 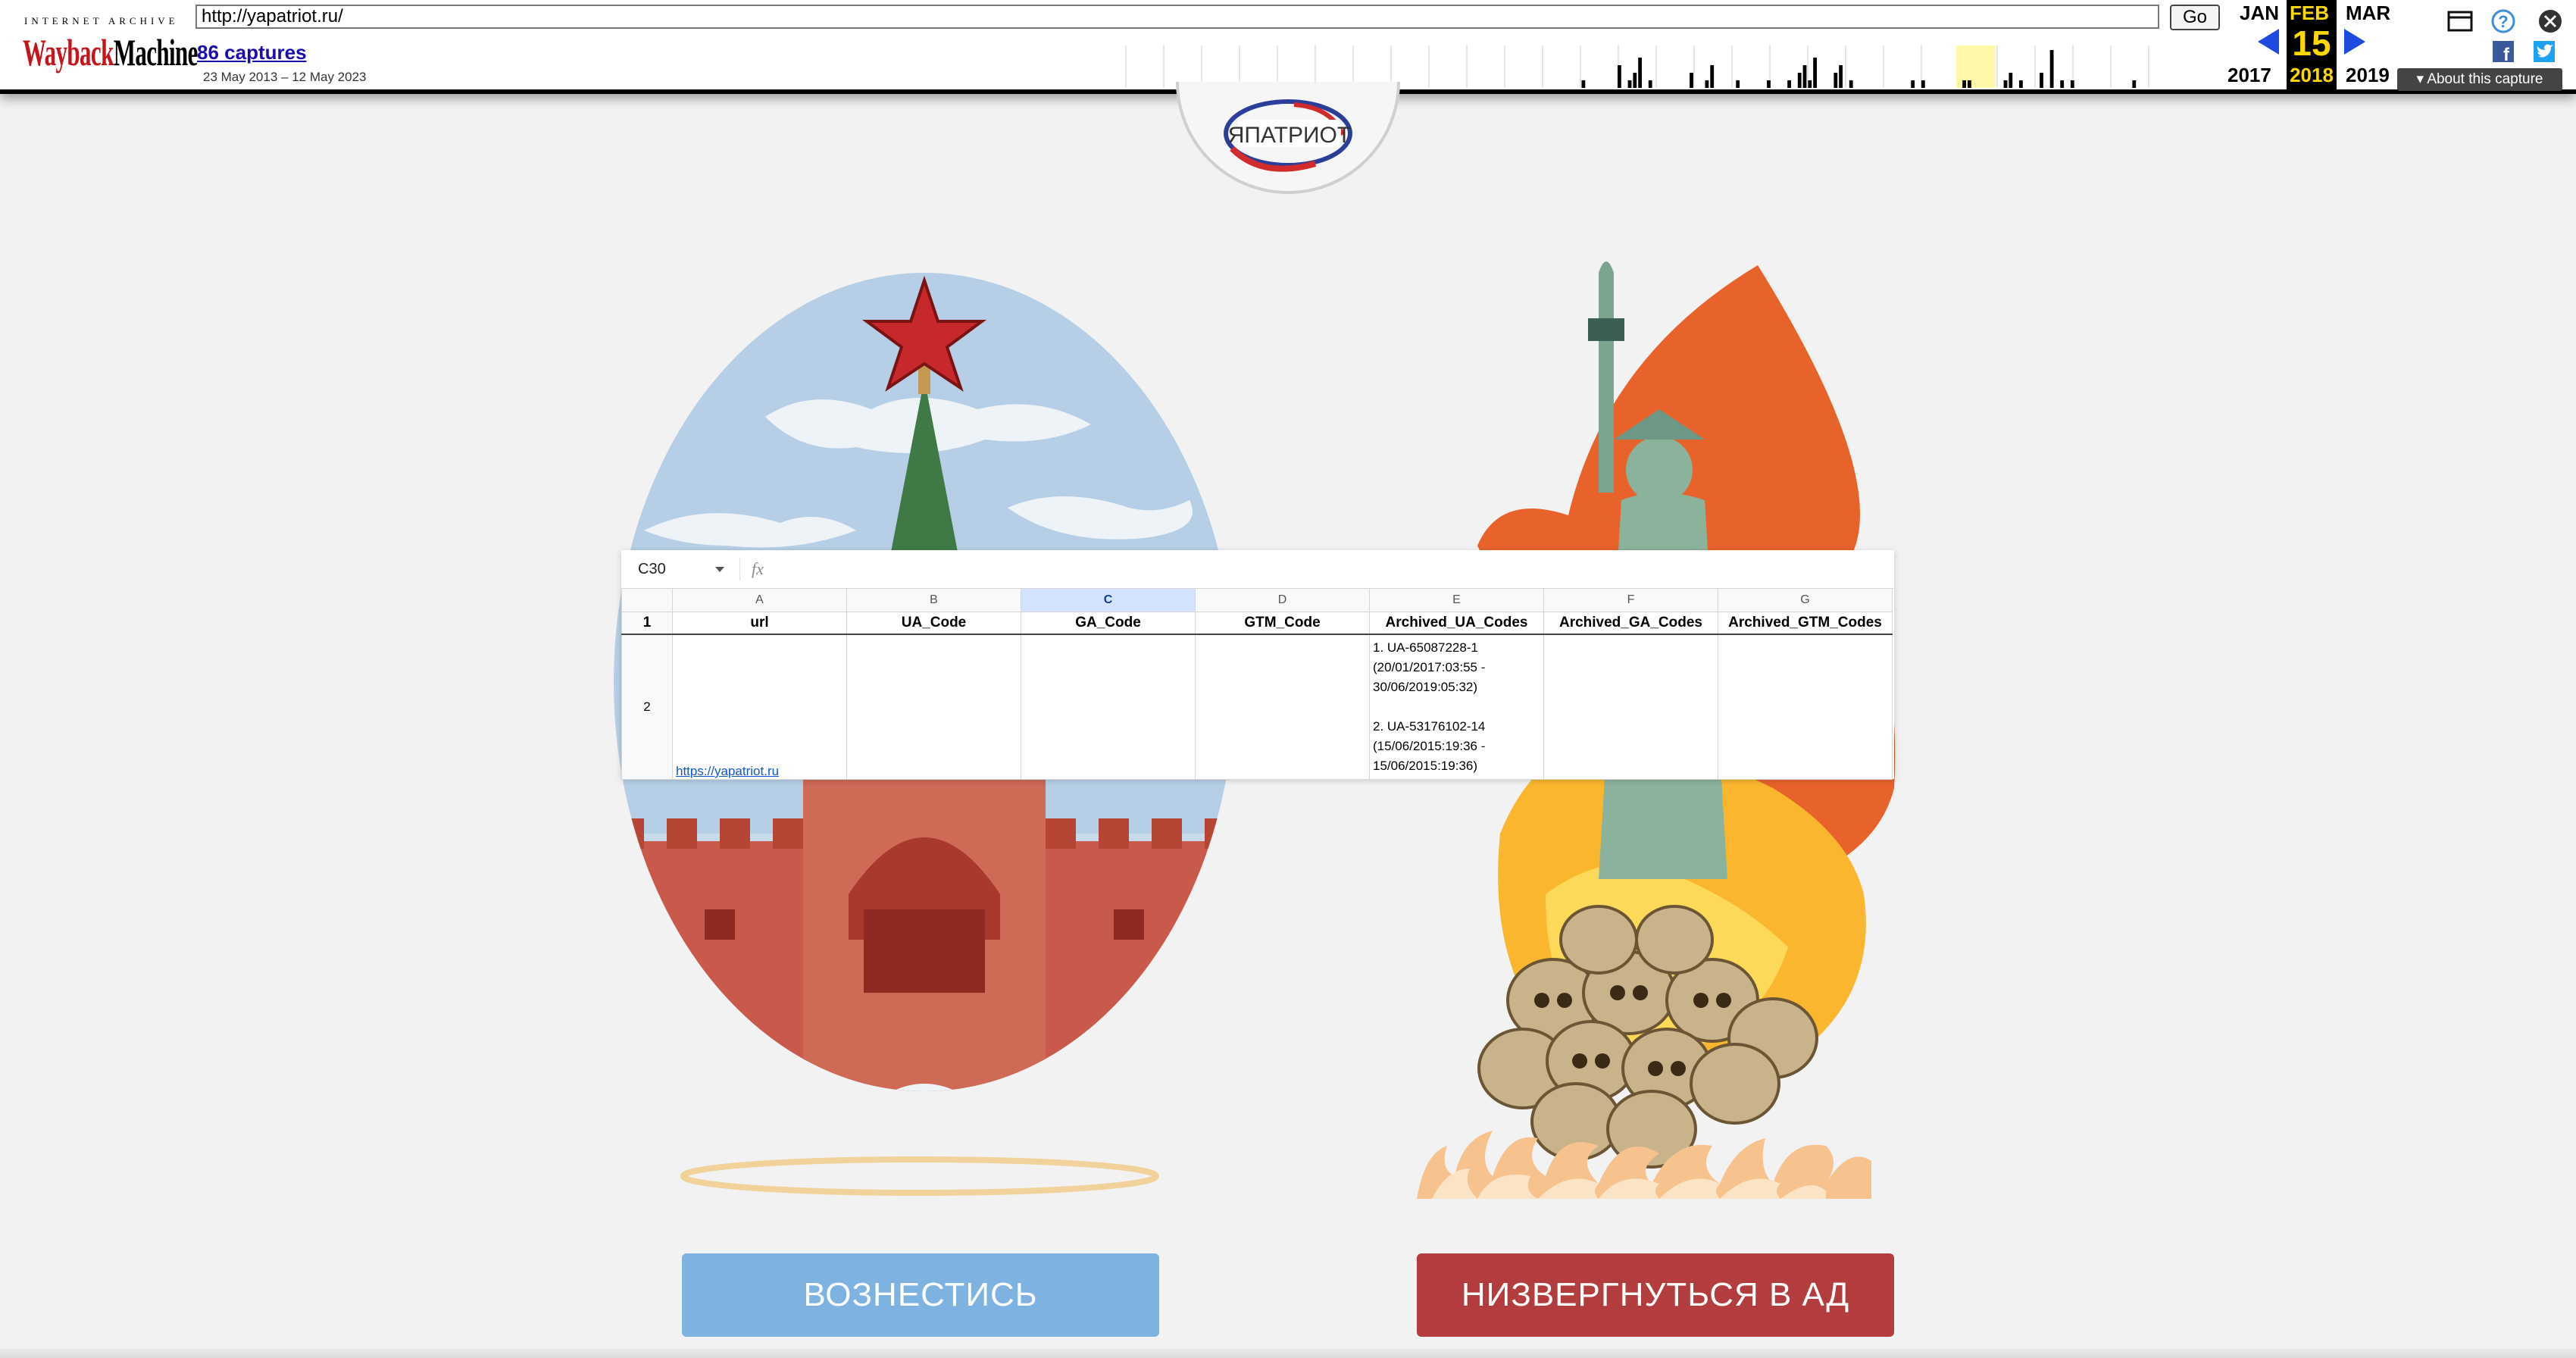 What do you see at coordinates (2550, 21) in the screenshot?
I see `close-icon` at bounding box center [2550, 21].